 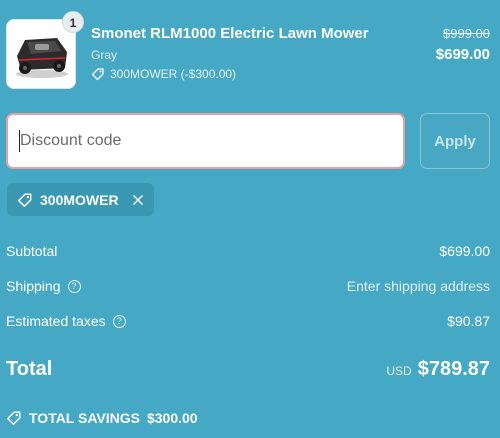 I want to click on total-savings: TOTAL SAVINGS $300.00, so click(x=102, y=418).